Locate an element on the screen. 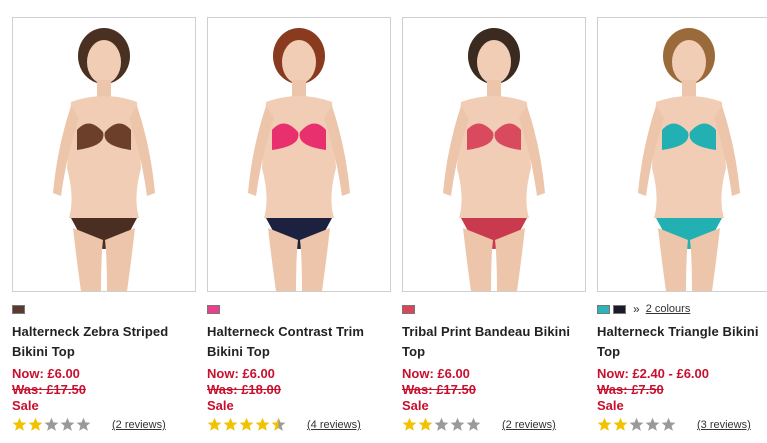 Image resolution: width=767 pixels, height=443 pixels. price-was: Was: £7.50 is located at coordinates (630, 389).